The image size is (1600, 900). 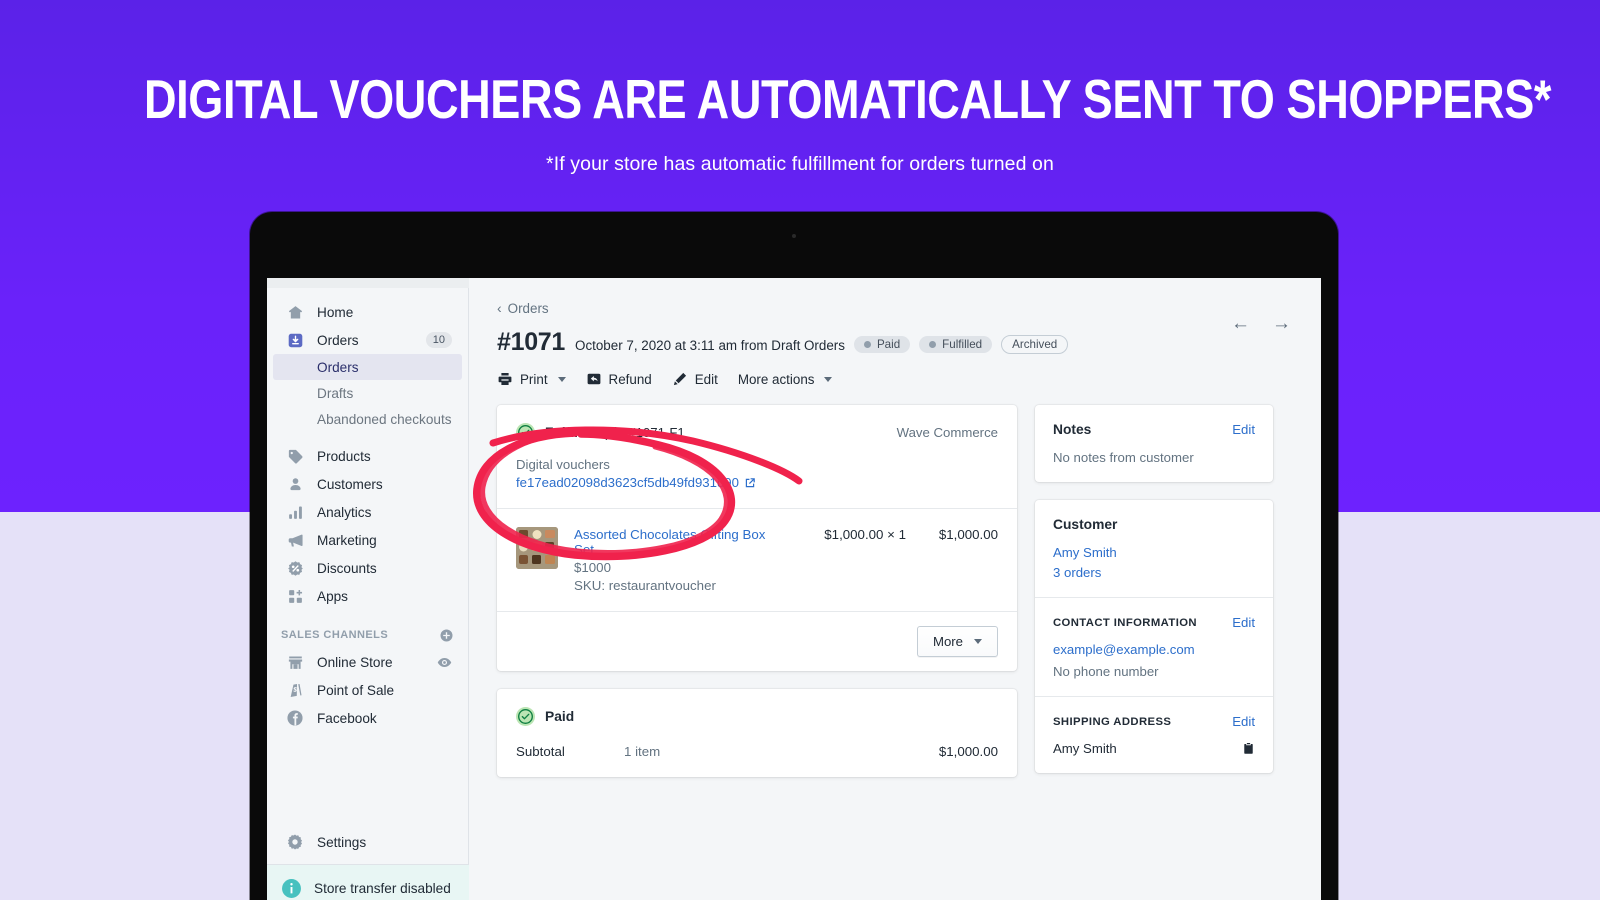 I want to click on customer-section: Customer Amy Smith 3 orders, so click(x=1154, y=548).